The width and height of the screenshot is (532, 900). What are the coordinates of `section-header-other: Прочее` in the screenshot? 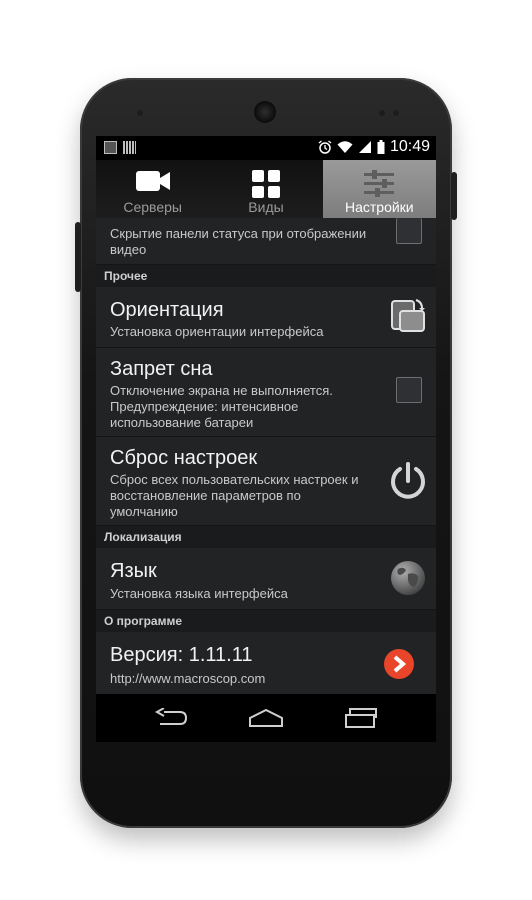 It's located at (266, 276).